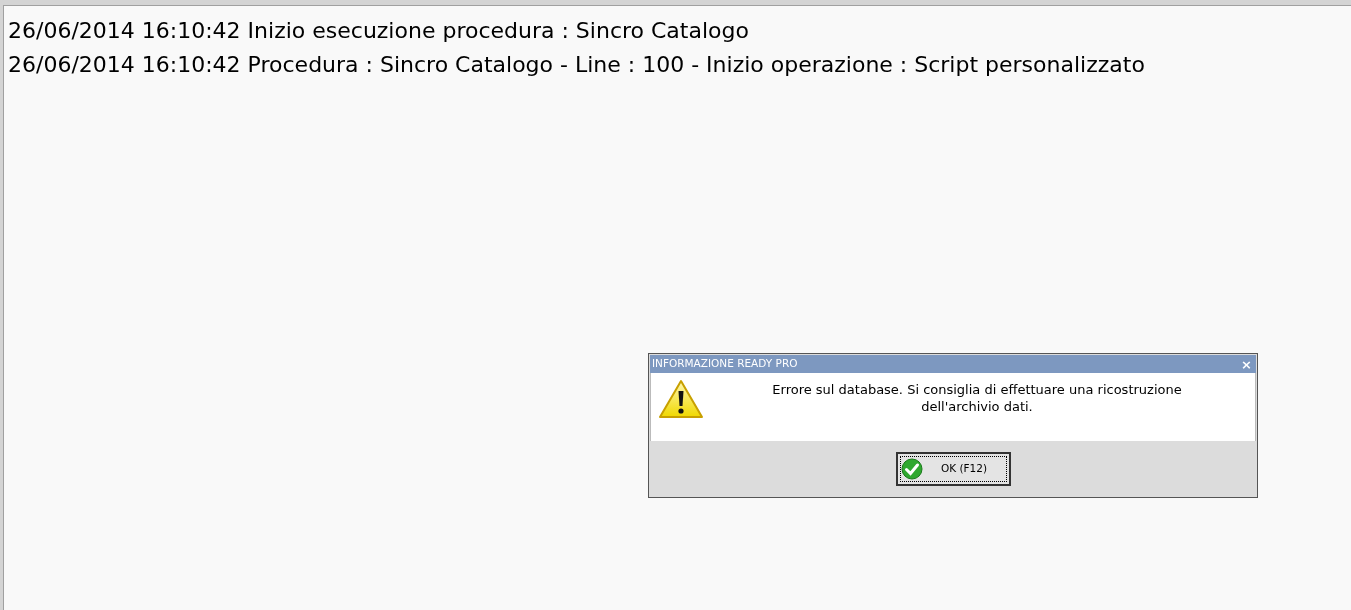 This screenshot has height=610, width=1351. Describe the element at coordinates (378, 31) in the screenshot. I see `log-line: 26/06/2014 16:10:42 Inizio esecuzione procedura : Sincro Catalogo` at that location.